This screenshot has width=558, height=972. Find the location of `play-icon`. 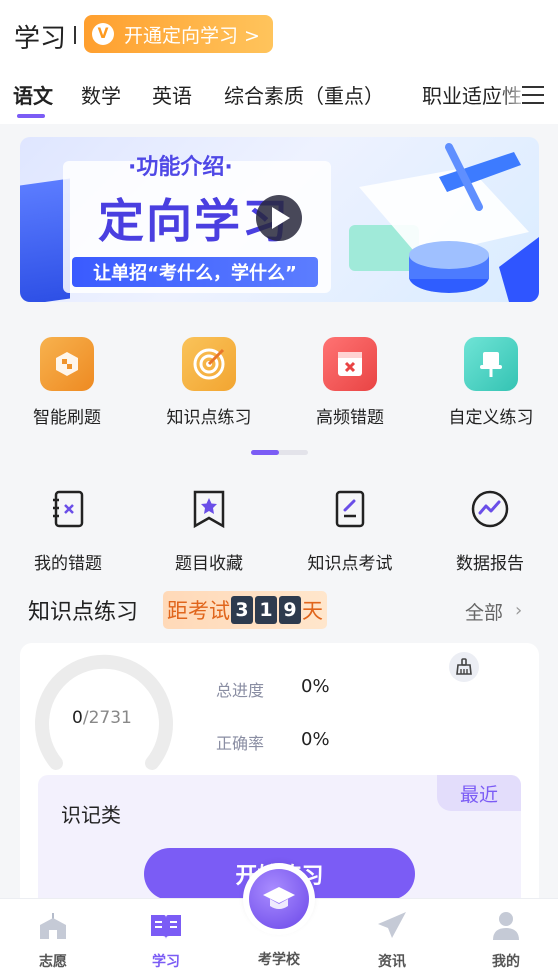

play-icon is located at coordinates (281, 218).